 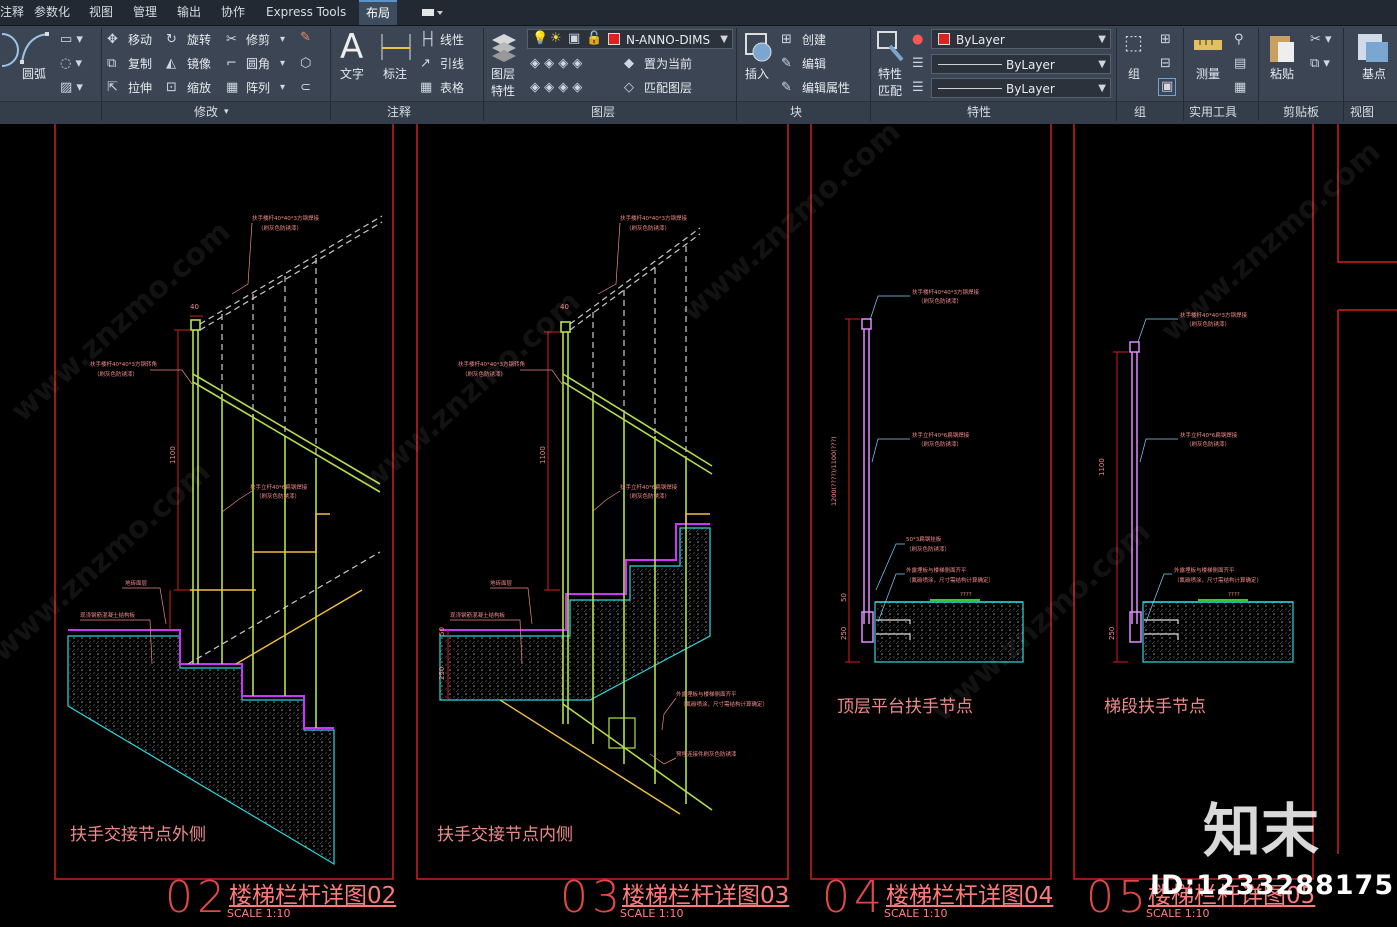 I want to click on stretch-button: 拉伸, so click(x=140, y=88).